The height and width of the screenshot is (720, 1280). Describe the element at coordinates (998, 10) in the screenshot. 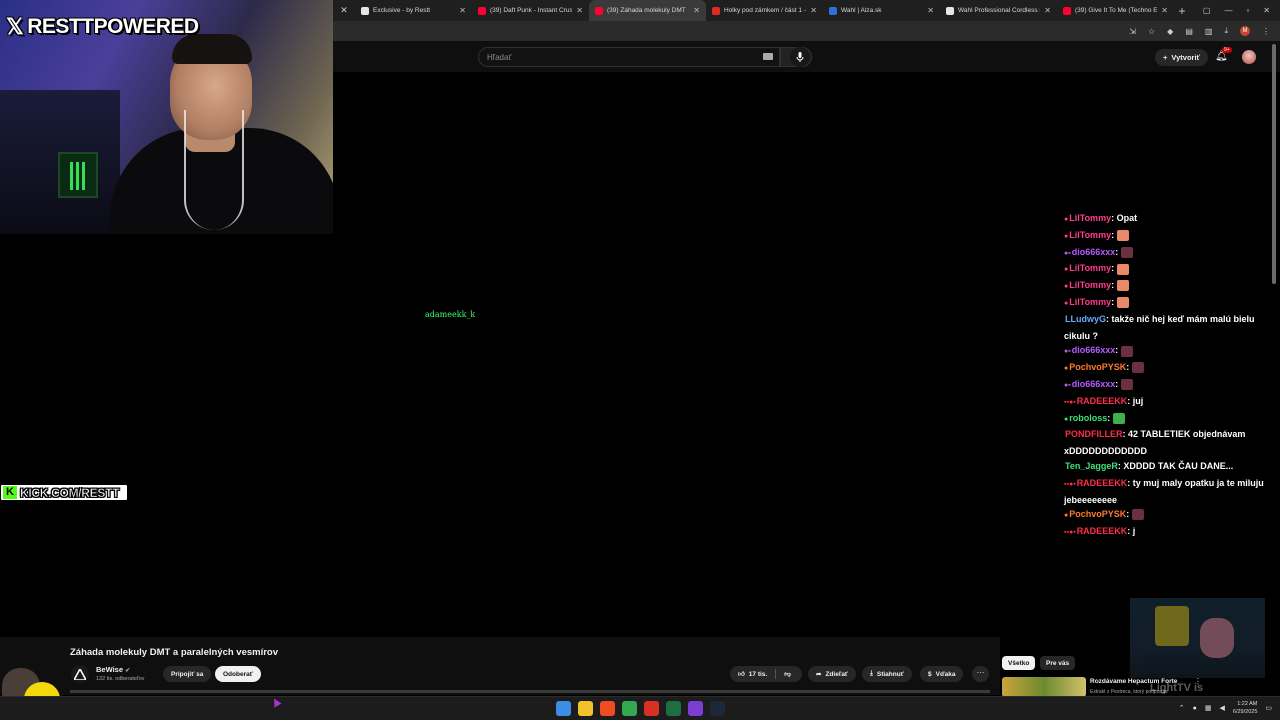

I see `browser-tab: Wahl Professional Cordless D ✕` at that location.